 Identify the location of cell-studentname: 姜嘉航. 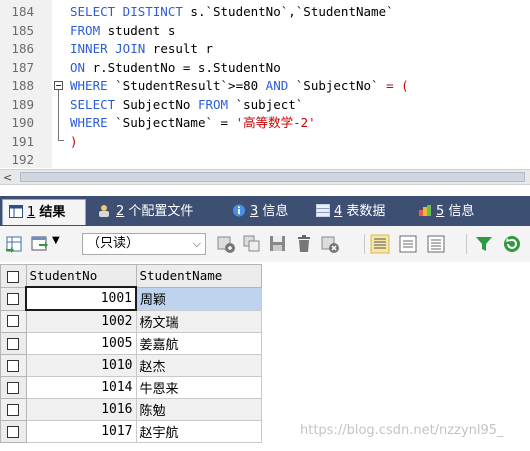
(198, 343).